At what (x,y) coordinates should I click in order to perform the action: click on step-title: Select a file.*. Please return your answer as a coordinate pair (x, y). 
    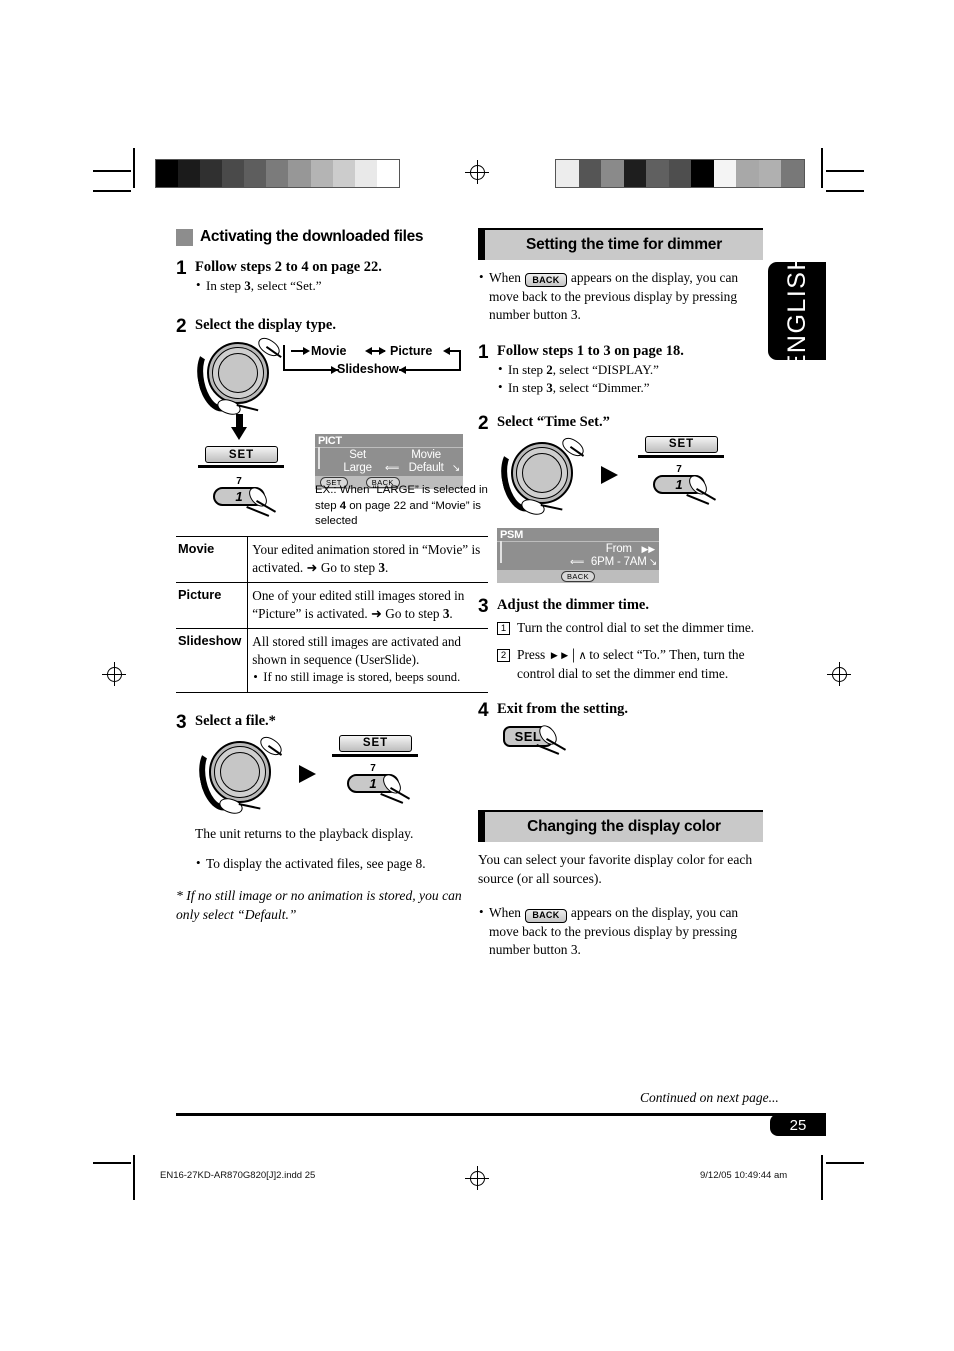
    Looking at the image, I should click on (235, 721).